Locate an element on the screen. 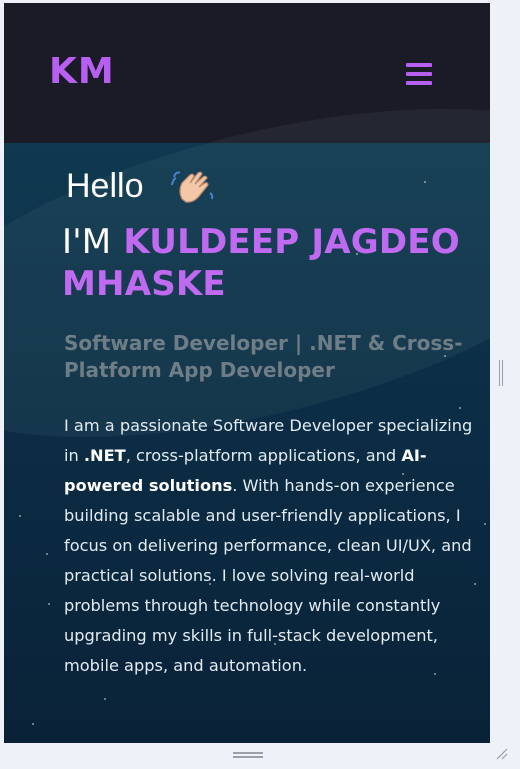 The height and width of the screenshot is (769, 520). bottom-resize-grip is located at coordinates (248, 755).